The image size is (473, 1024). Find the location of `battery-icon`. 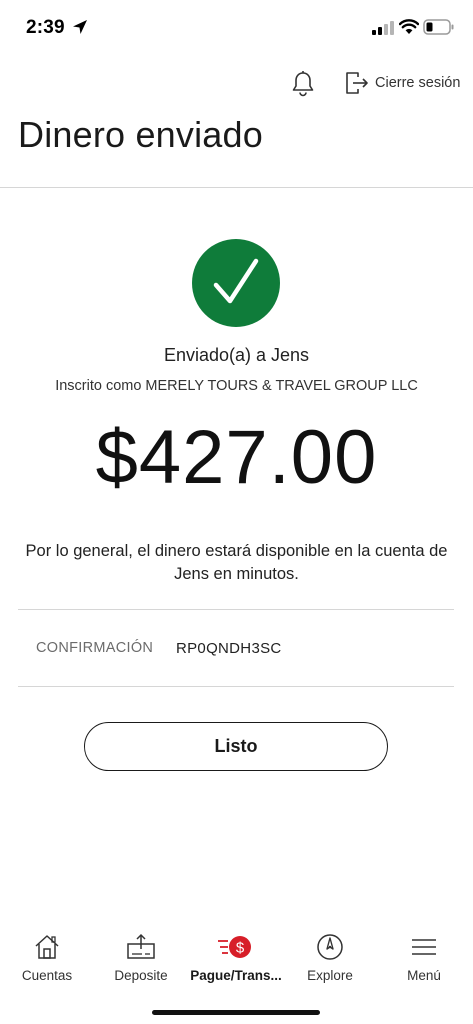

battery-icon is located at coordinates (438, 27).